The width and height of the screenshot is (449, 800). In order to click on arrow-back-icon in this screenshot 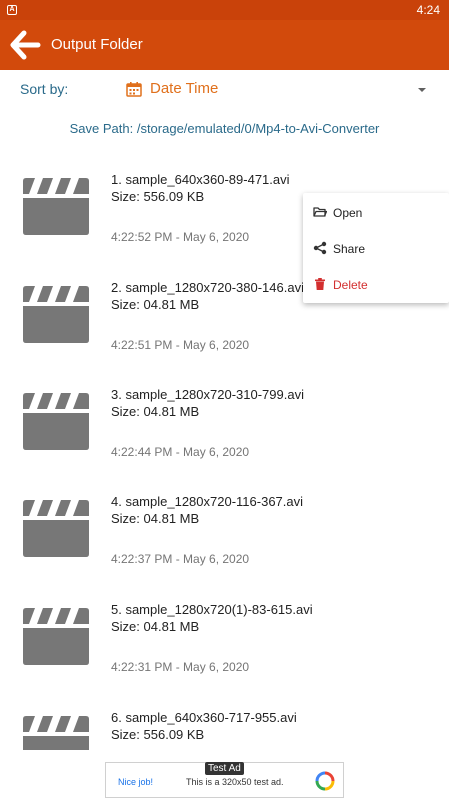, I will do `click(25, 45)`.